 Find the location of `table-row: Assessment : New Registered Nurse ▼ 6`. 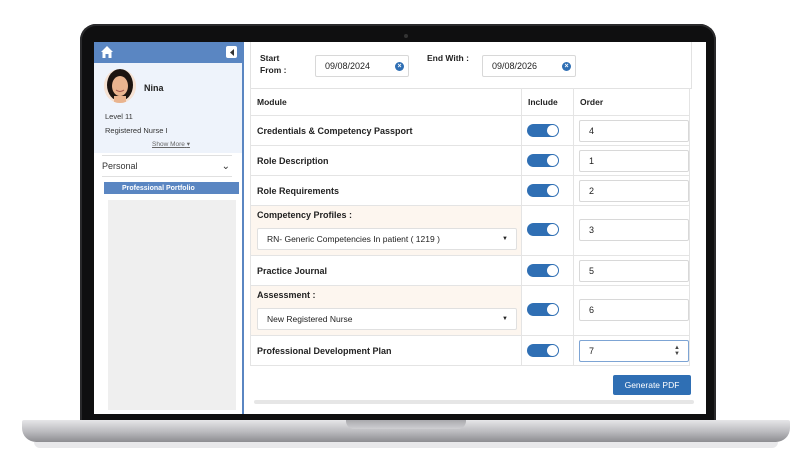

table-row: Assessment : New Registered Nurse ▼ 6 is located at coordinates (470, 311).